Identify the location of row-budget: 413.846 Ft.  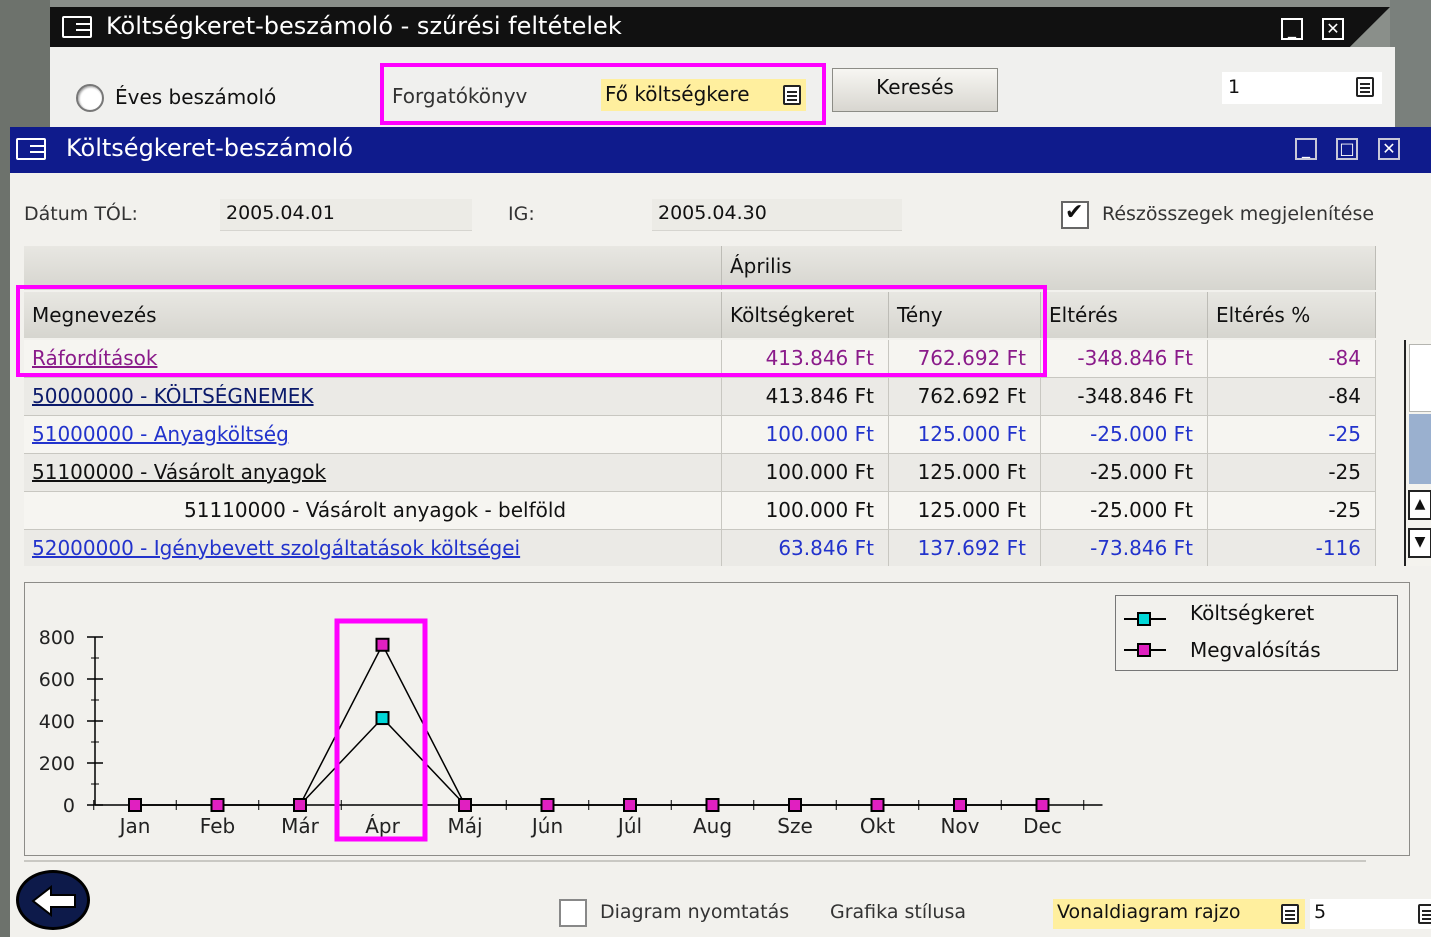
(805, 397).